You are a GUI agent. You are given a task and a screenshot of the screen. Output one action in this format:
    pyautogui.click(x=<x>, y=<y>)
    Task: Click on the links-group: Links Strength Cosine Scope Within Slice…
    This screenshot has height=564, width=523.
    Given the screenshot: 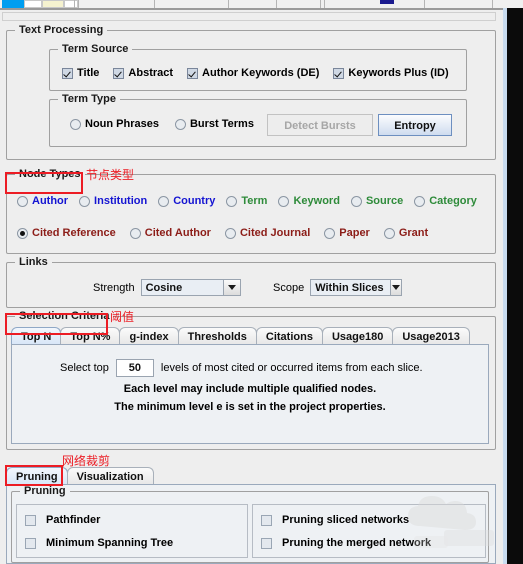 What is the action you would take?
    pyautogui.click(x=251, y=282)
    